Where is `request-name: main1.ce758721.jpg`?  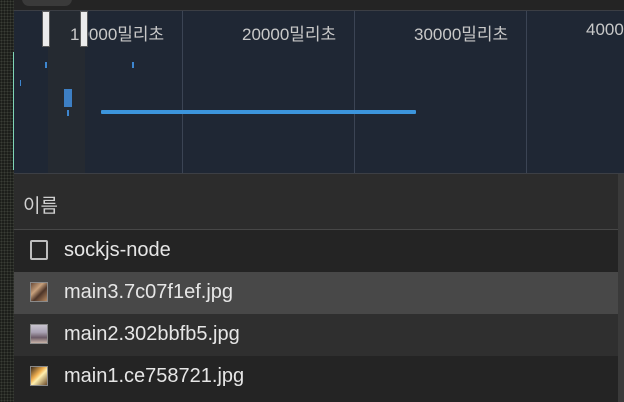
request-name: main1.ce758721.jpg is located at coordinates (154, 376).